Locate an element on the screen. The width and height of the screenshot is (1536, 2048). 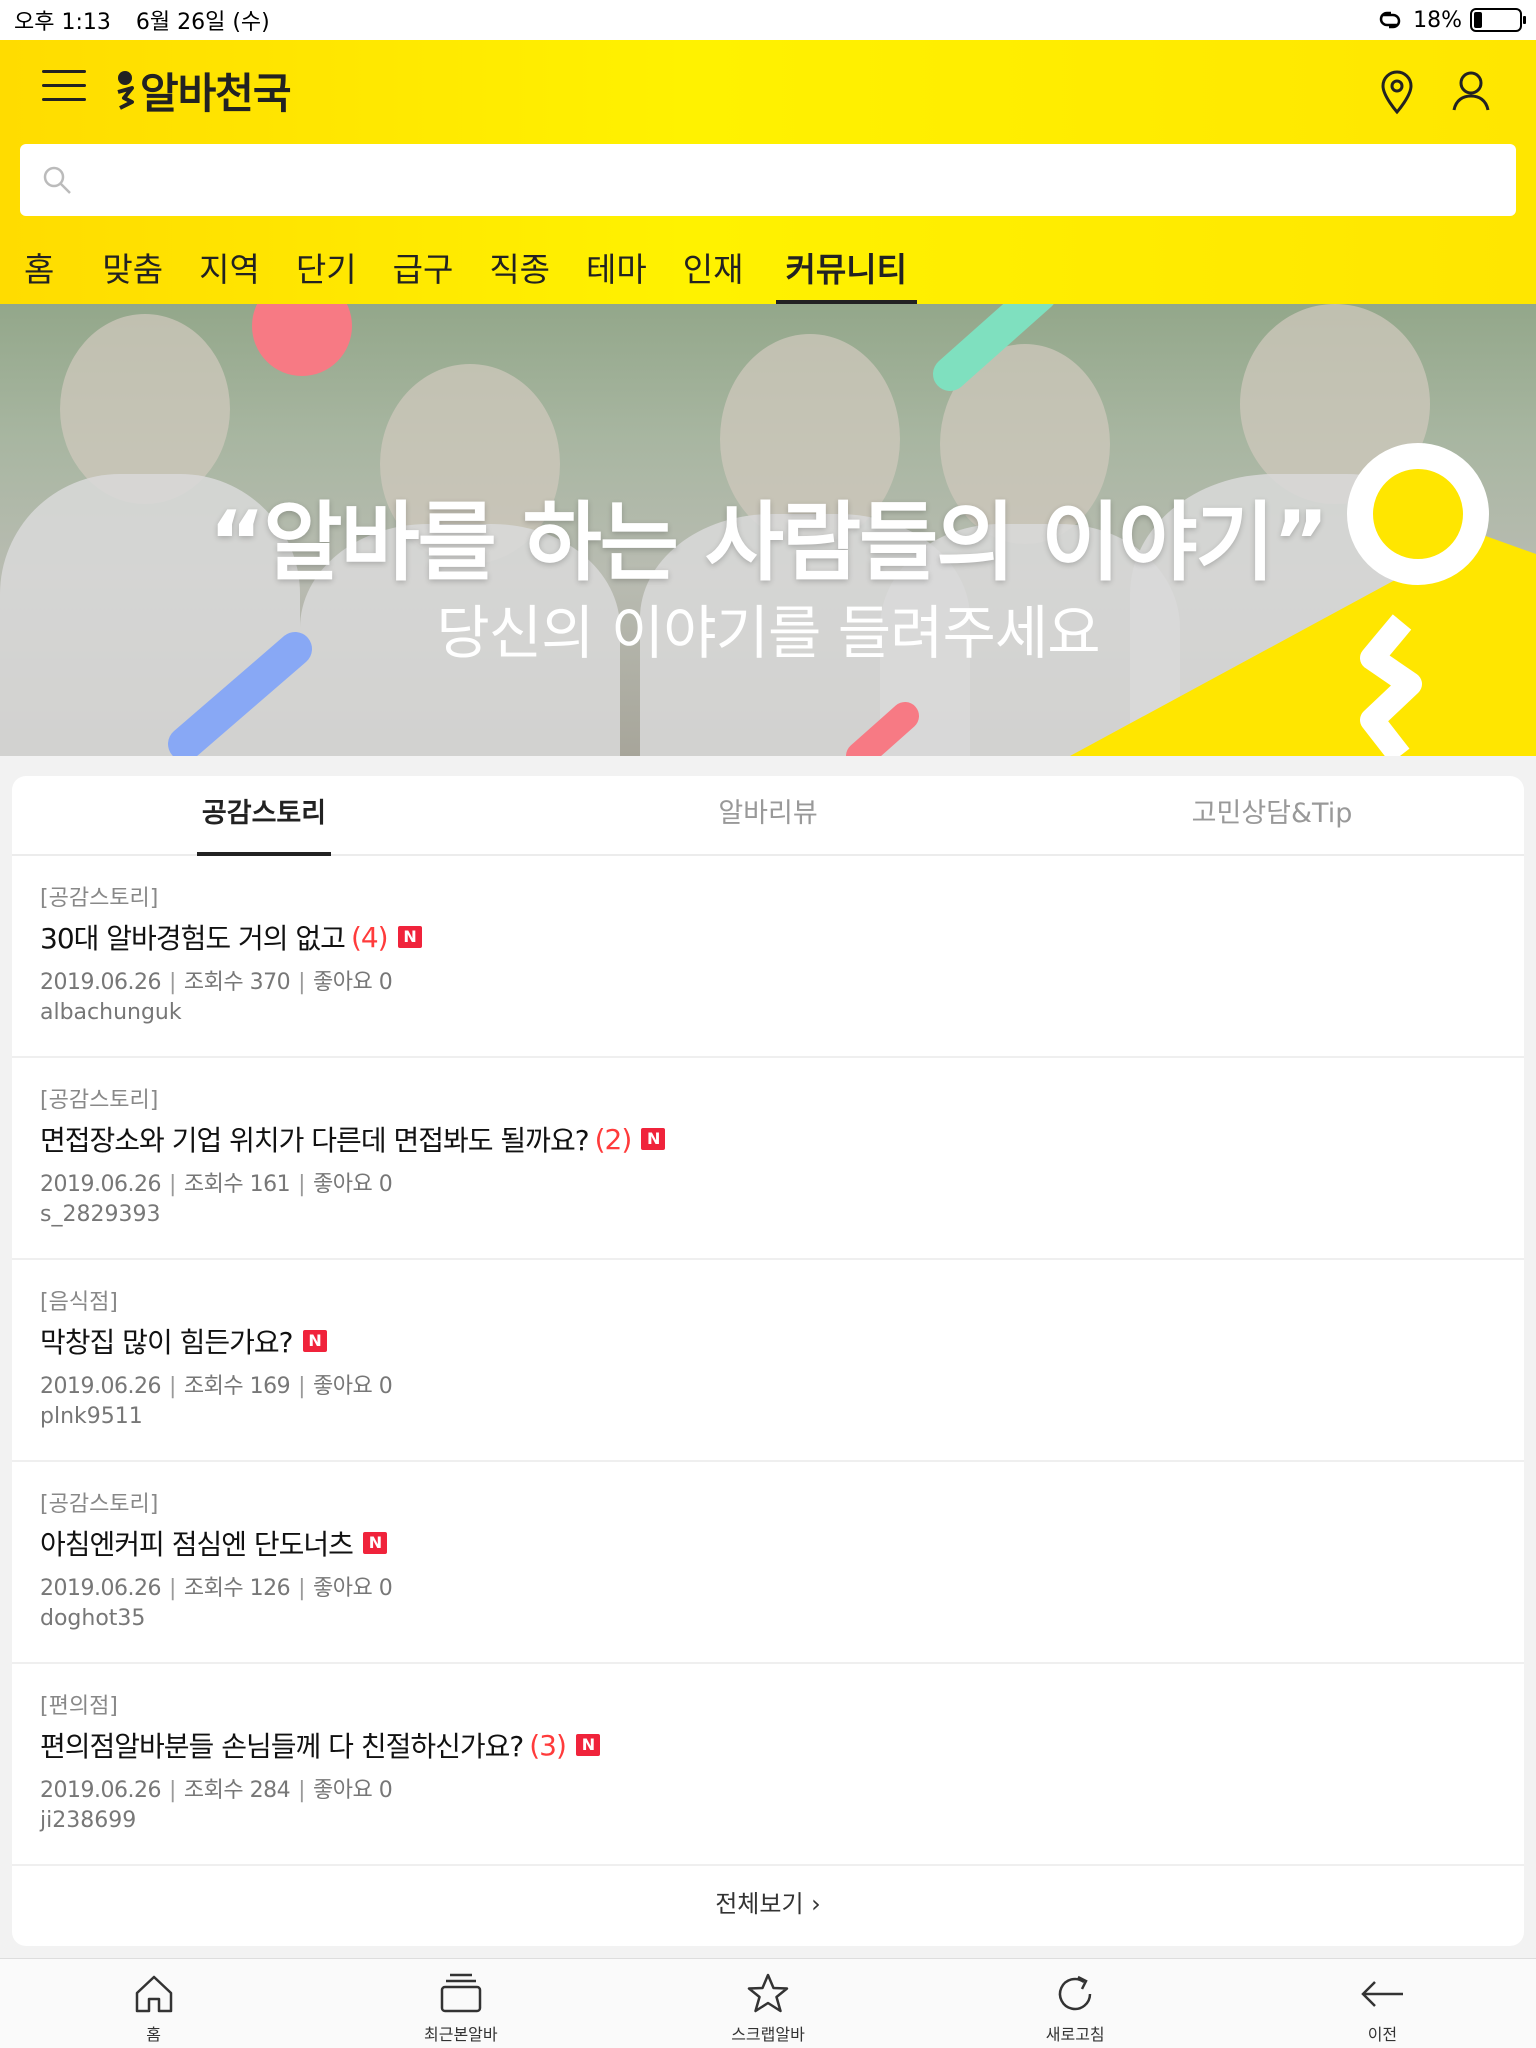
nav-short-term: 단기 is located at coordinates (326, 270).